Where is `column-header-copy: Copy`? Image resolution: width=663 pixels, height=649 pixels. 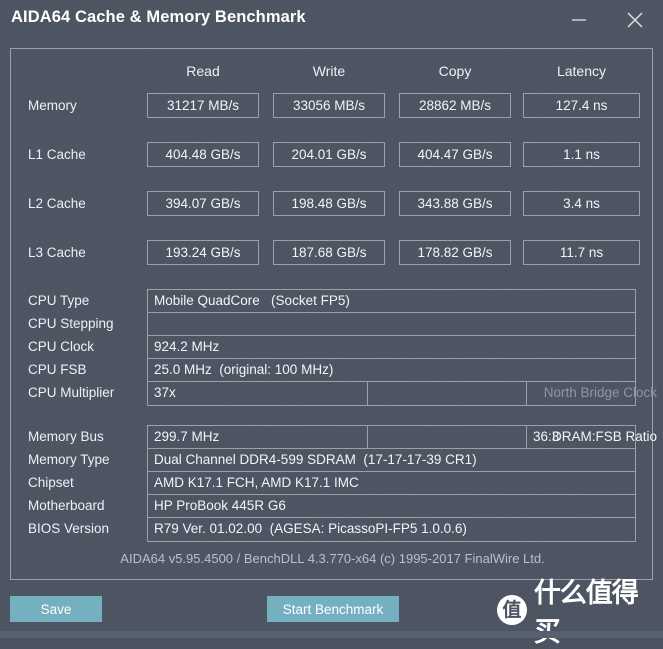
column-header-copy: Copy is located at coordinates (455, 71).